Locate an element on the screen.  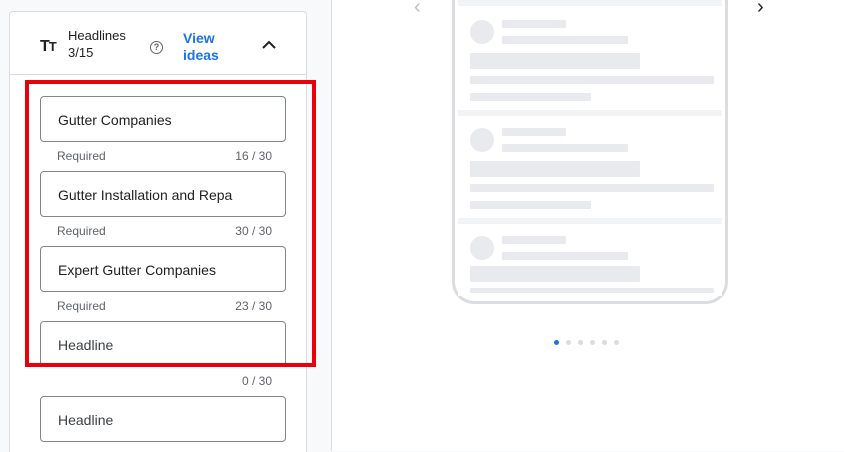
headline-field-3-value: Expert Gutter Companies is located at coordinates (146, 270).